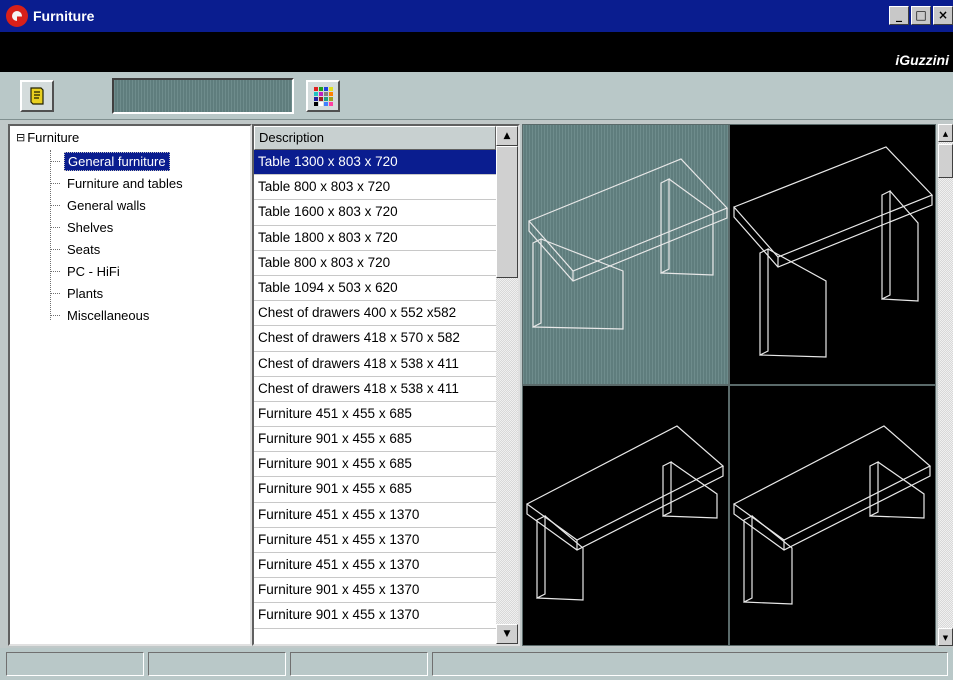 The image size is (953, 680). Describe the element at coordinates (375, 339) in the screenshot. I see `list-item: Chest of drawers 418 x 570 x 582` at that location.